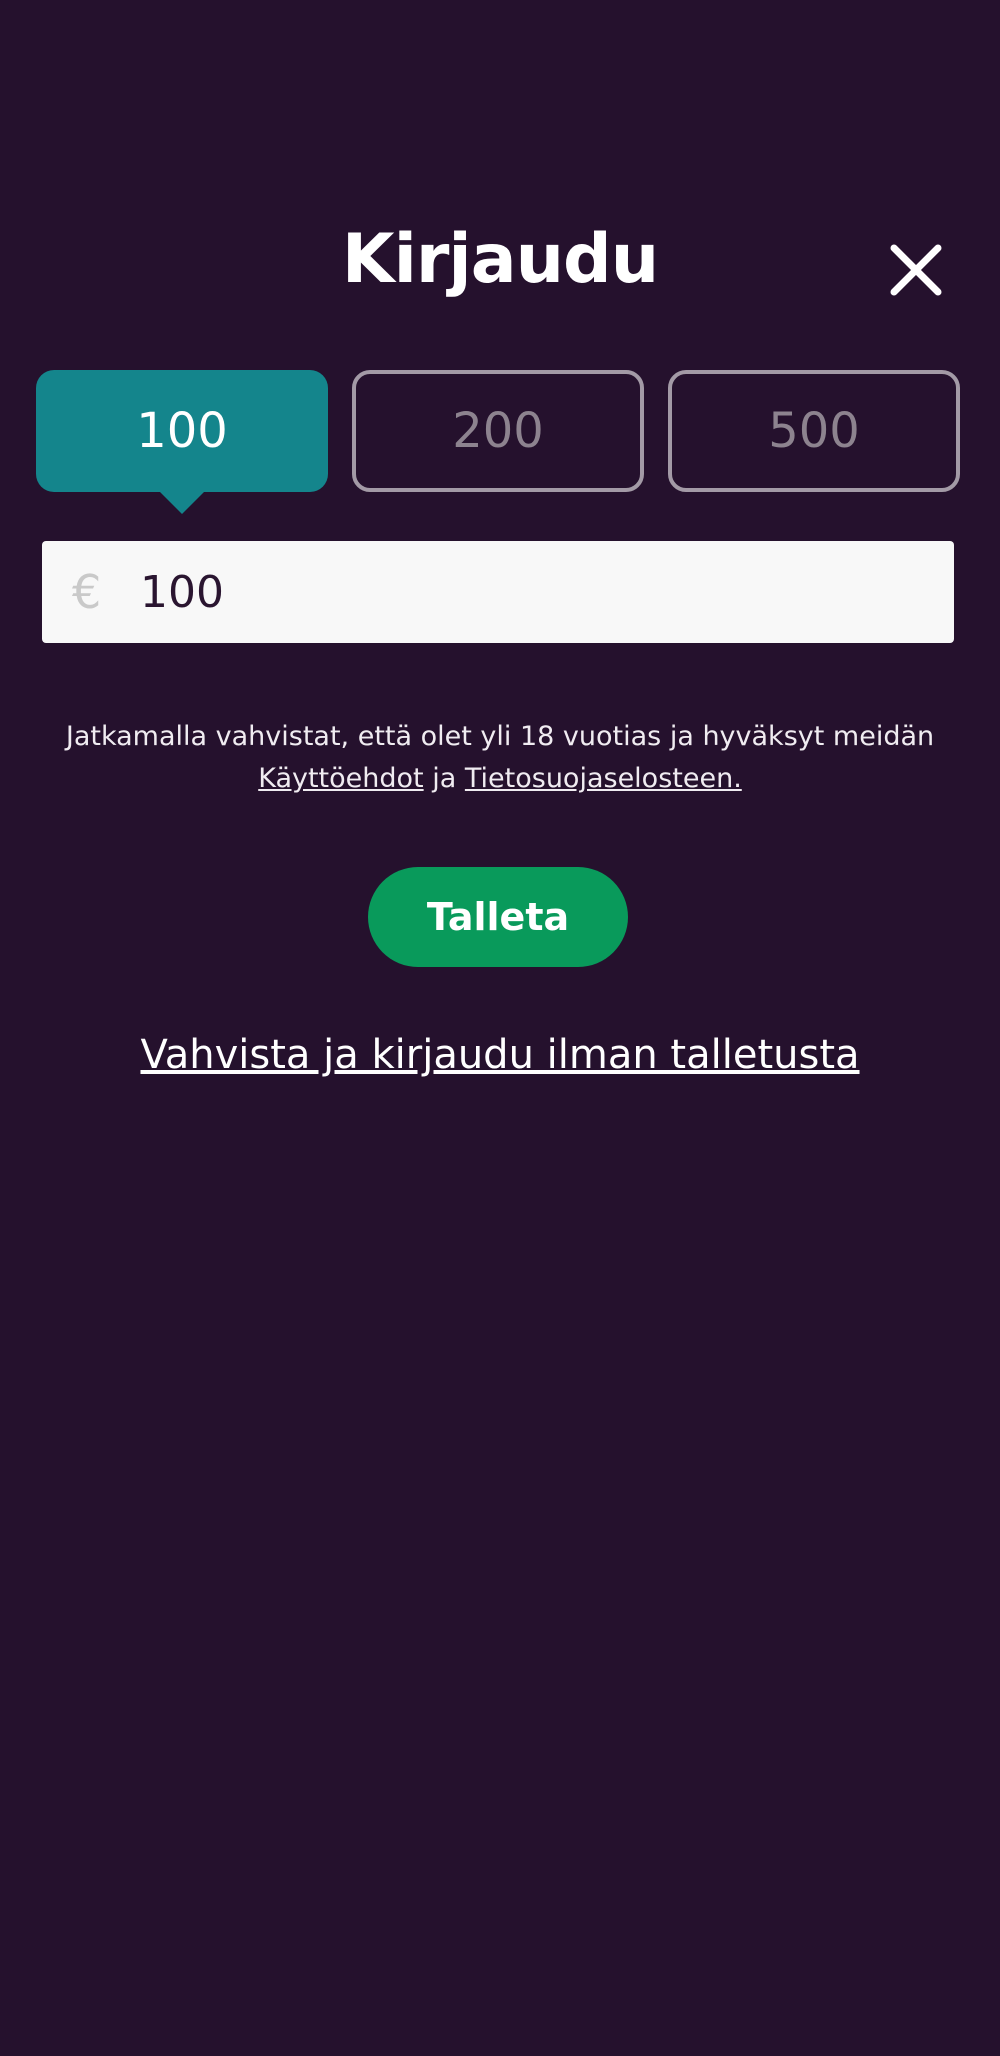 The image size is (1000, 2056). I want to click on selected-pointer, so click(182, 503).